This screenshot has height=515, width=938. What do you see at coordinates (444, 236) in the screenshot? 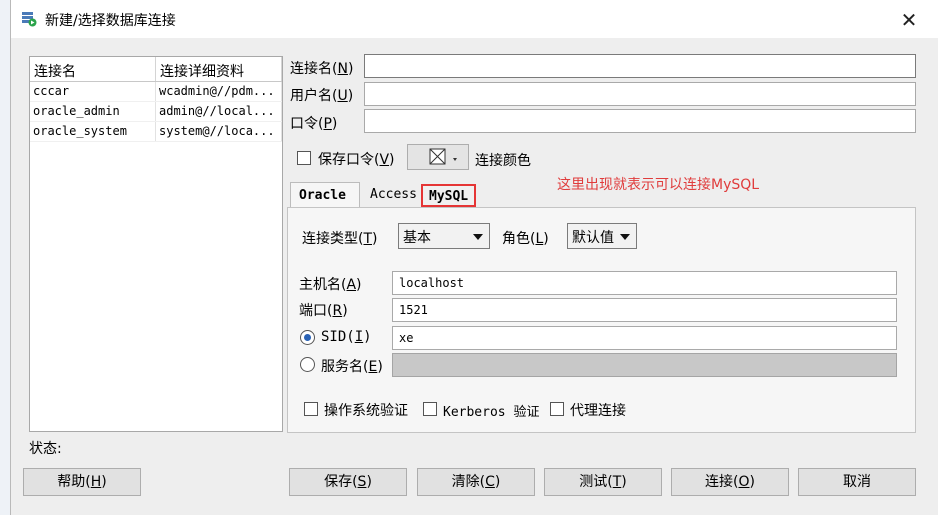
I see `conn-type-select: 基本` at bounding box center [444, 236].